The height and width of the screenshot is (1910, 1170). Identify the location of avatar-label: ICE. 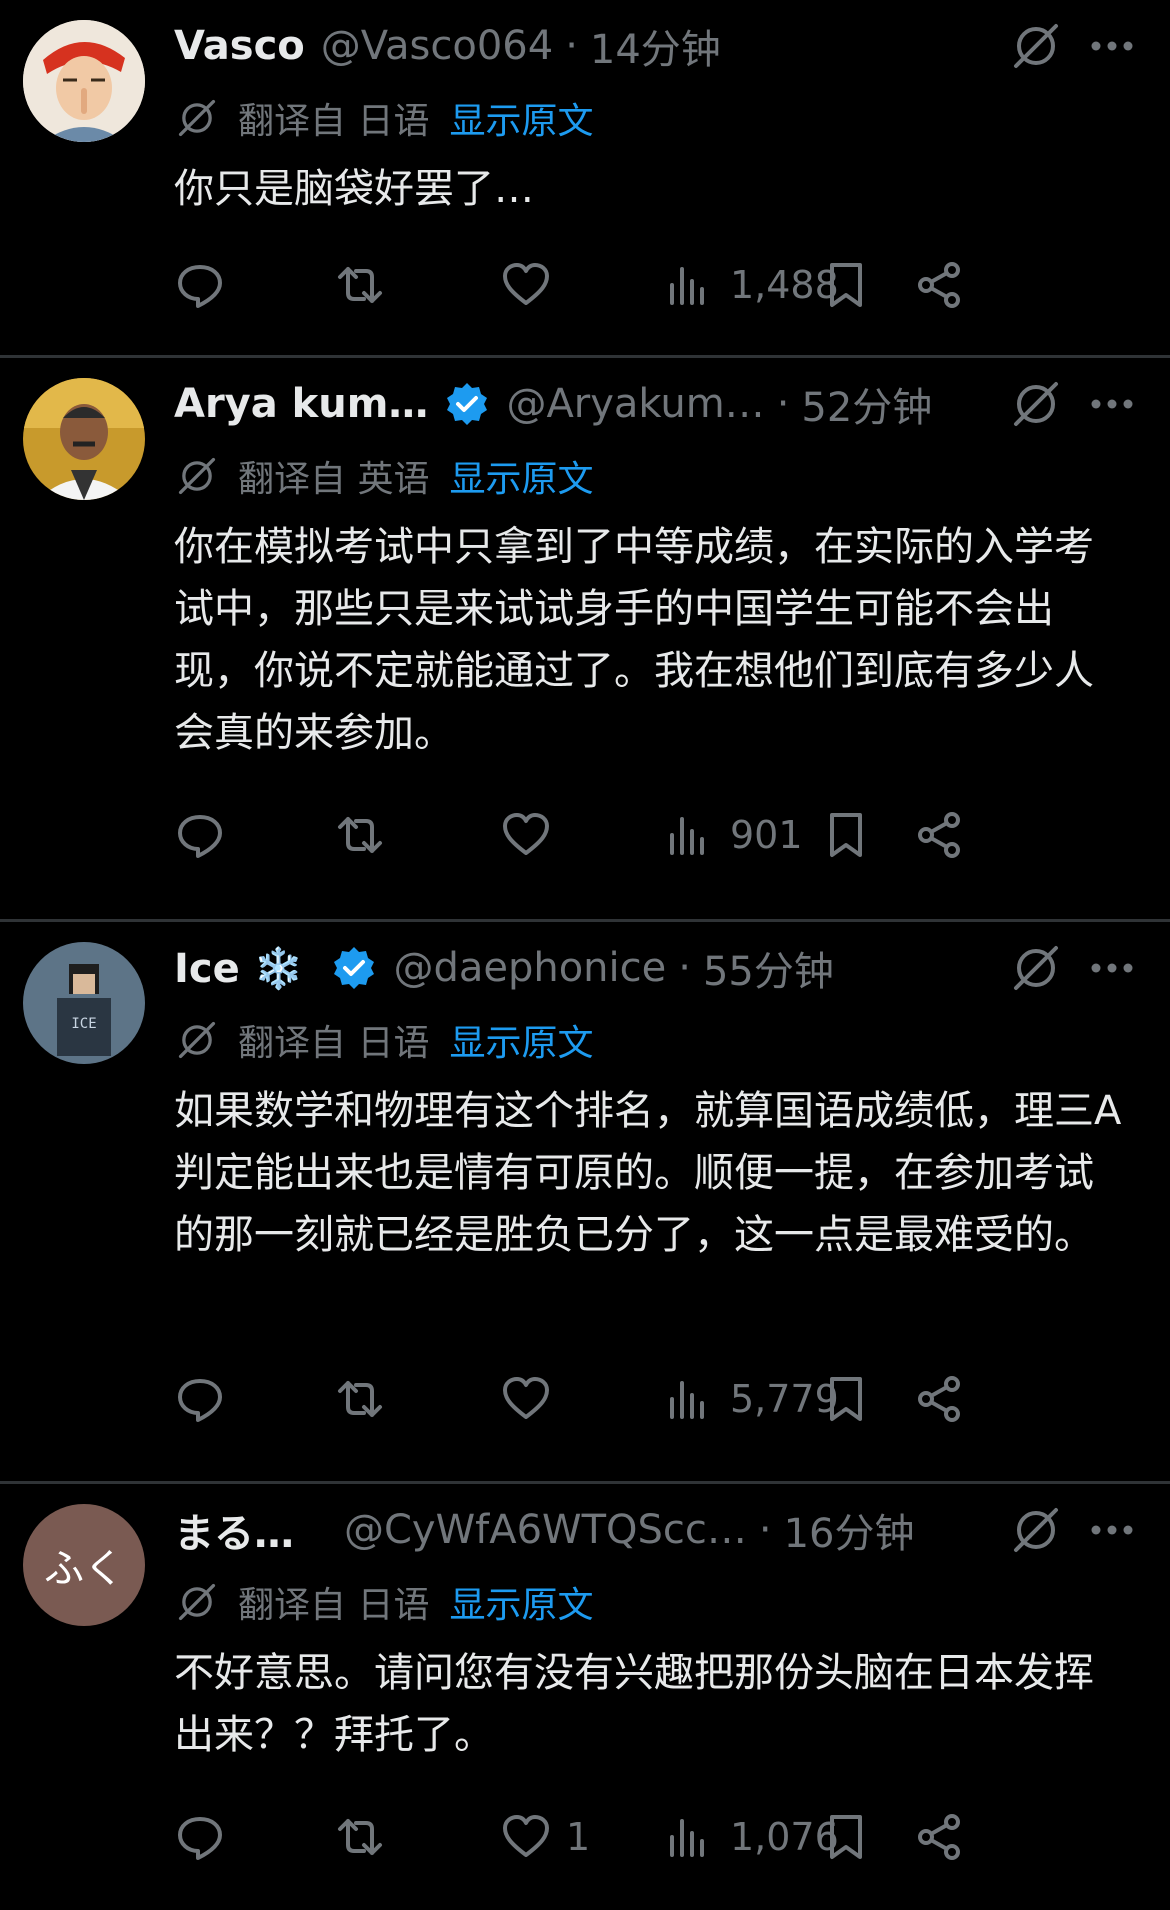
(83, 1024).